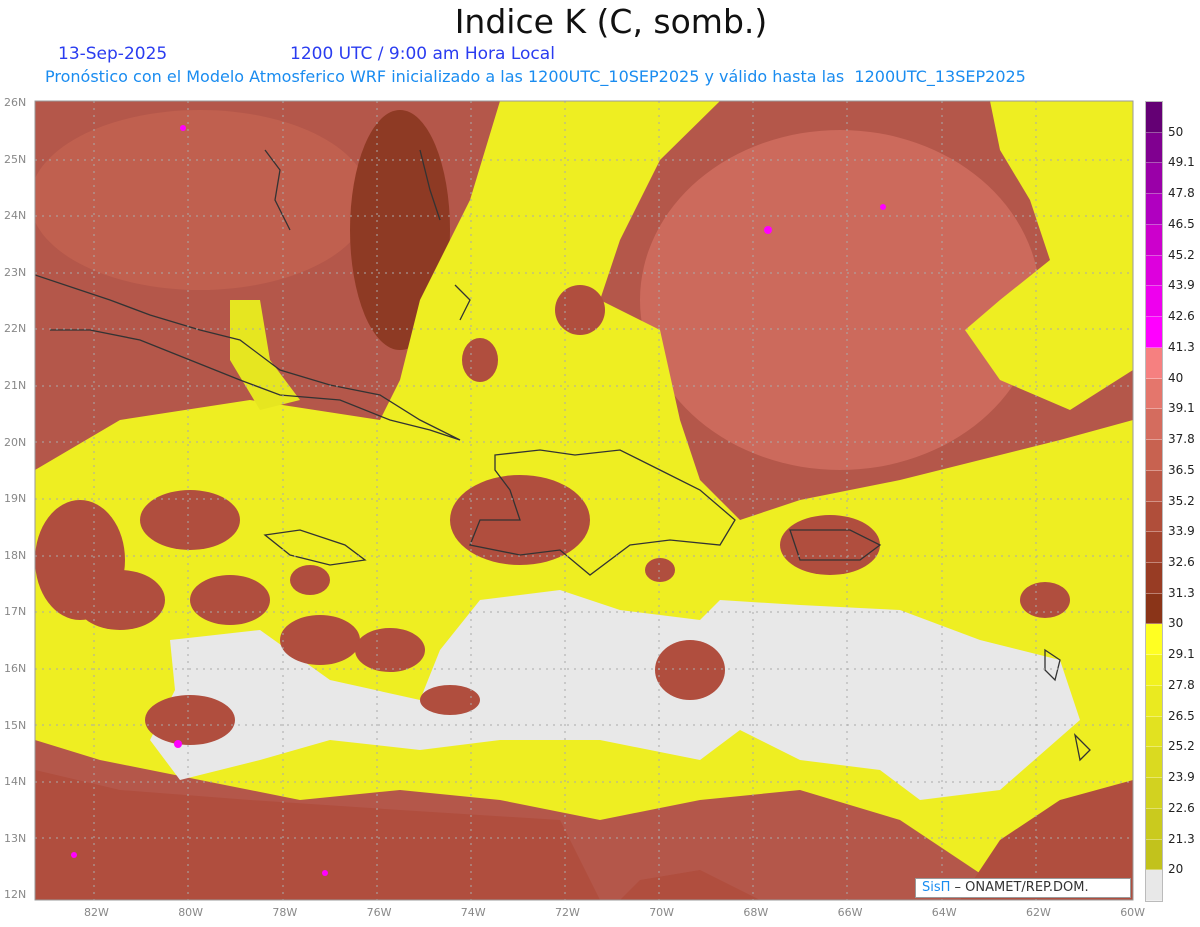  Describe the element at coordinates (1181, 715) in the screenshot. I see `colorbar-label: 26.5` at that location.